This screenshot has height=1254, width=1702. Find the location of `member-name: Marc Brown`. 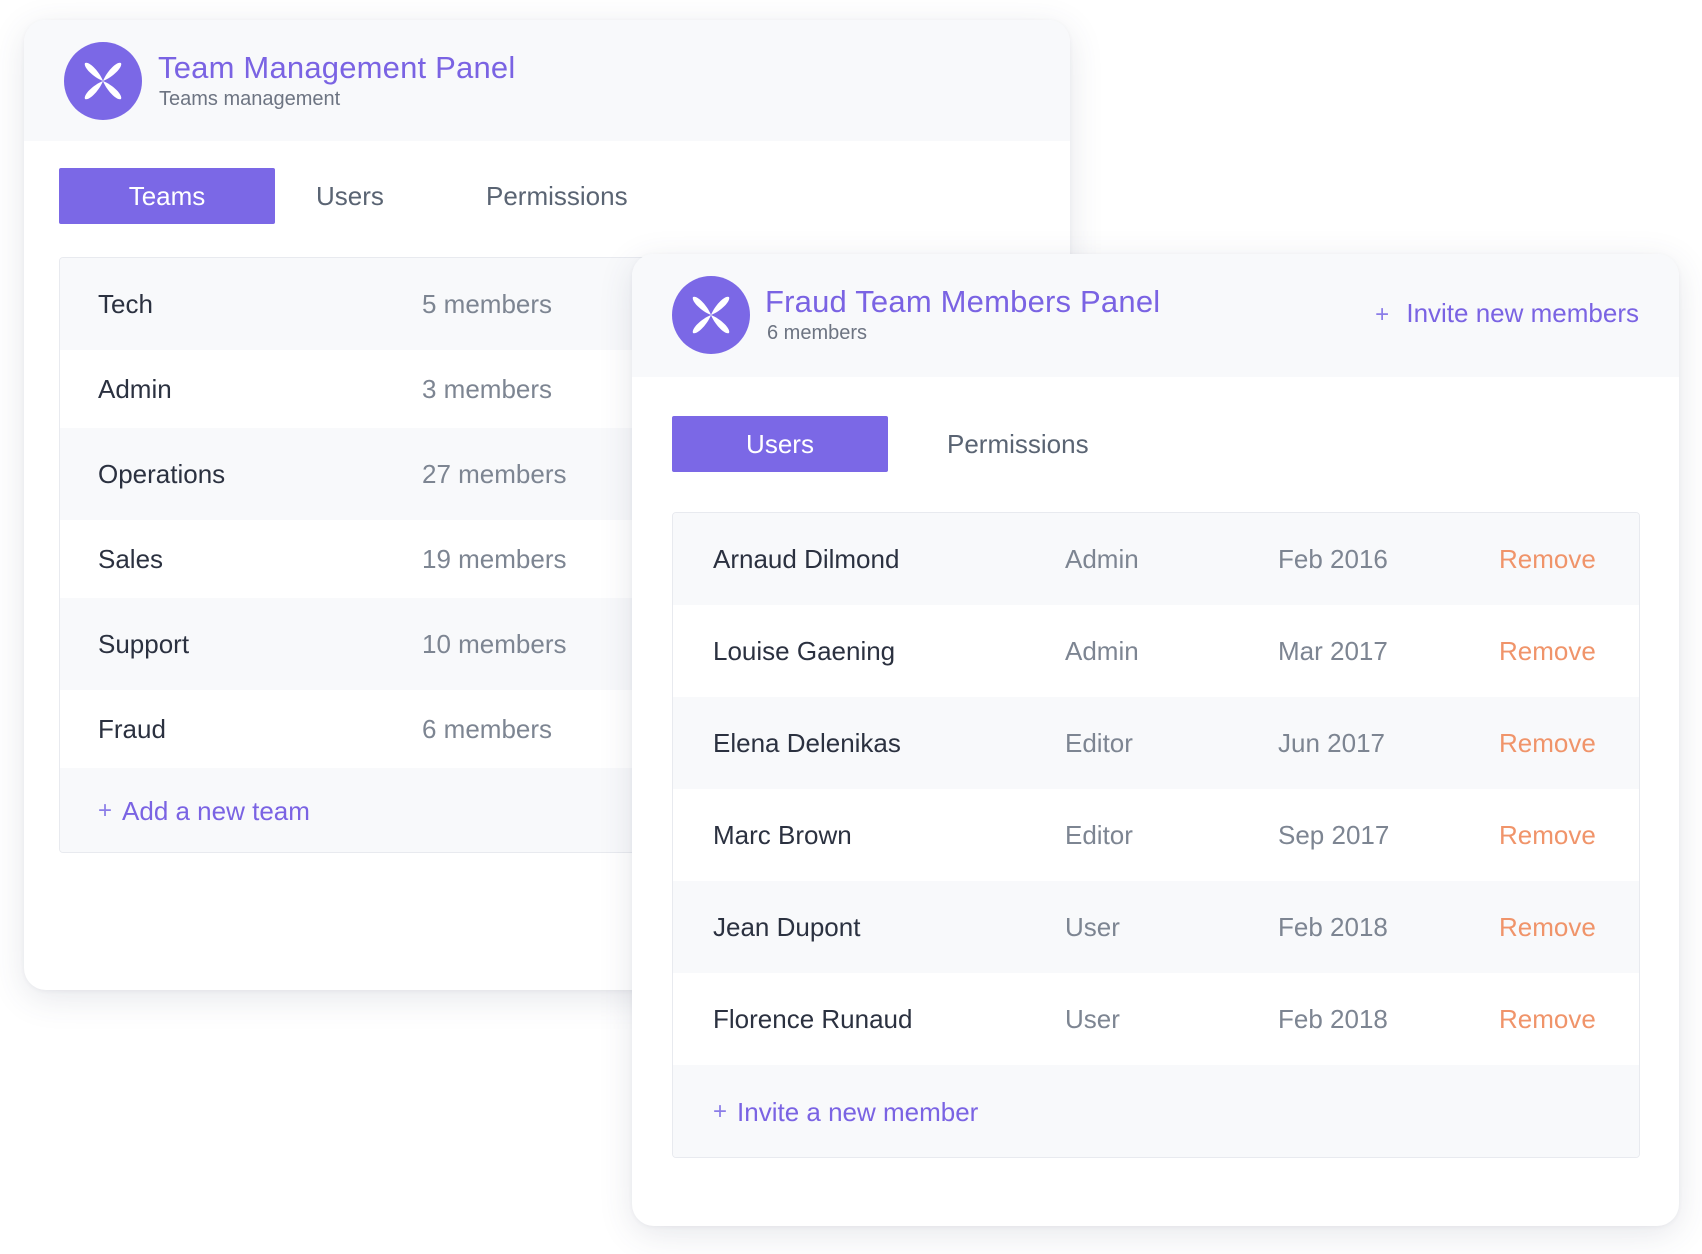

member-name: Marc Brown is located at coordinates (782, 834).